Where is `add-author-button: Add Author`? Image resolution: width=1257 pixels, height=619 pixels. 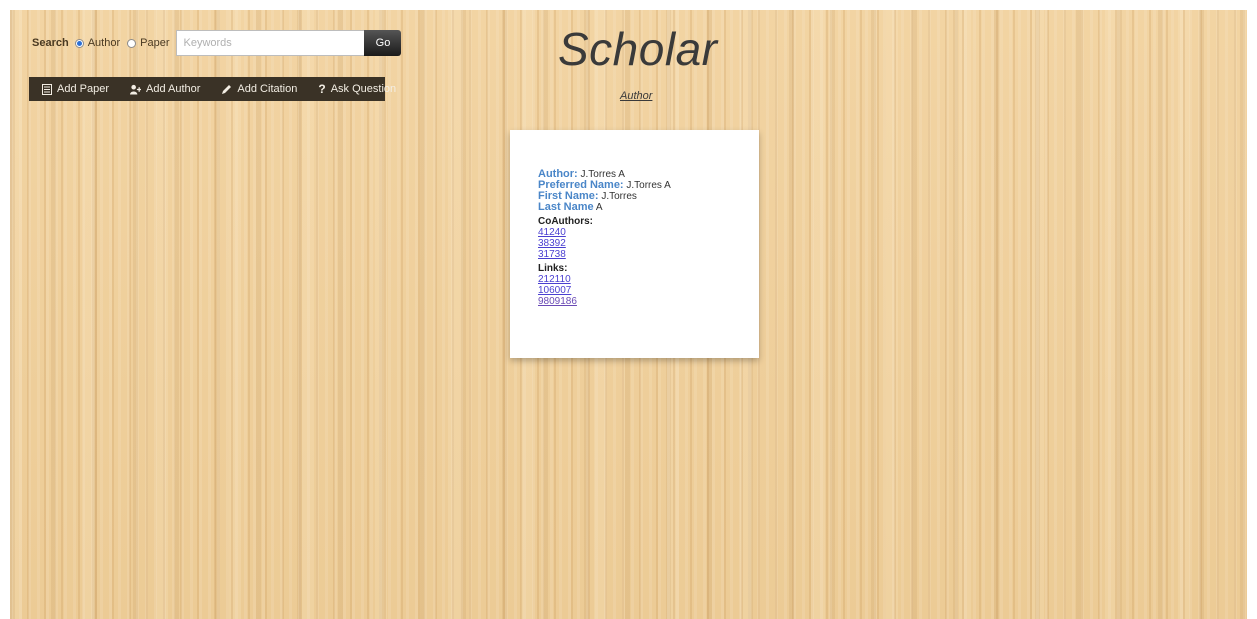 add-author-button: Add Author is located at coordinates (165, 89).